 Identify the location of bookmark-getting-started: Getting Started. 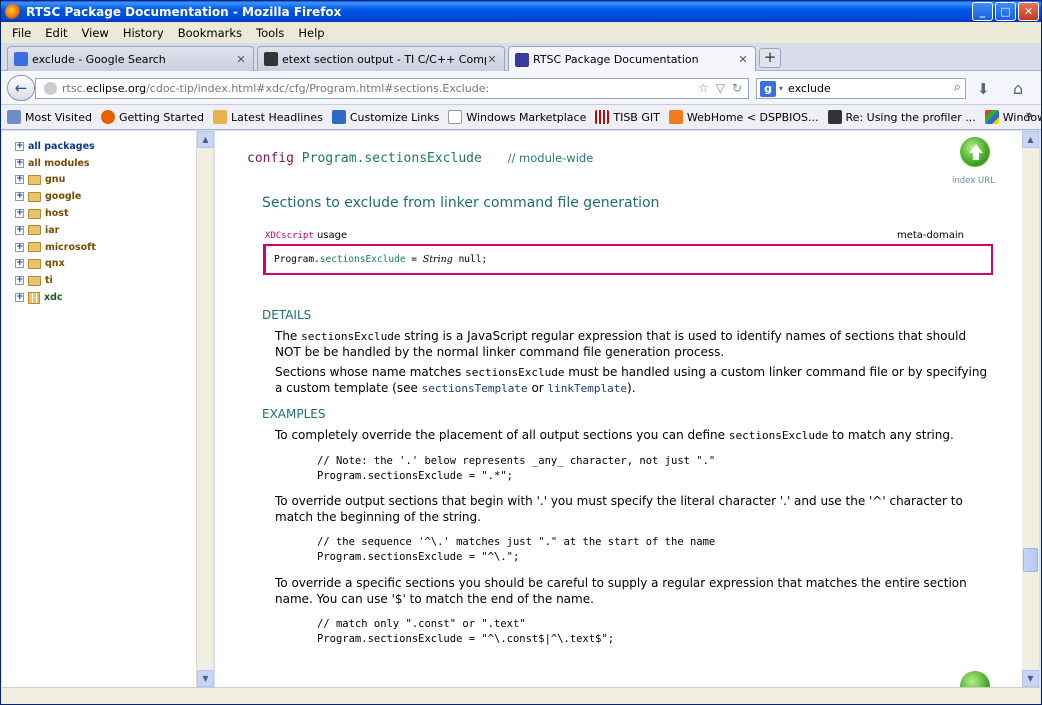
(152, 117).